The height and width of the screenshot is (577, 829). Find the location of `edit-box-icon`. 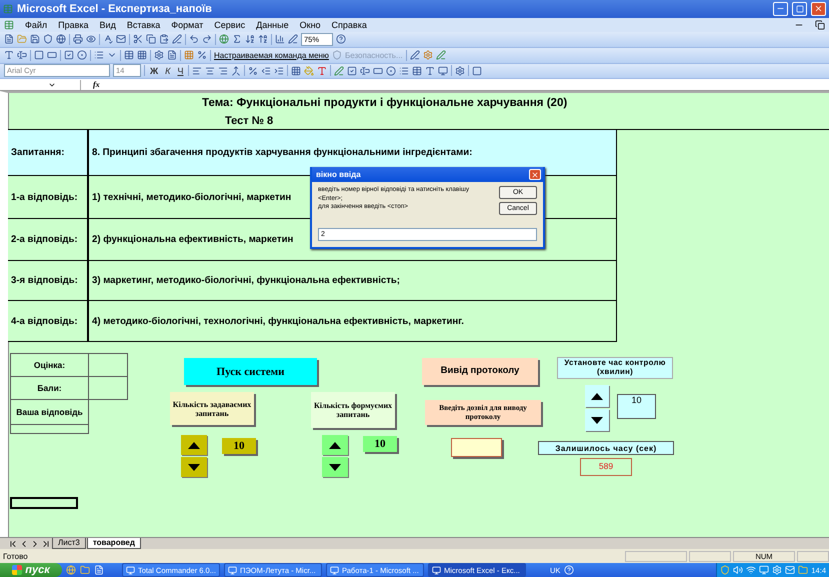

edit-box-icon is located at coordinates (22, 55).